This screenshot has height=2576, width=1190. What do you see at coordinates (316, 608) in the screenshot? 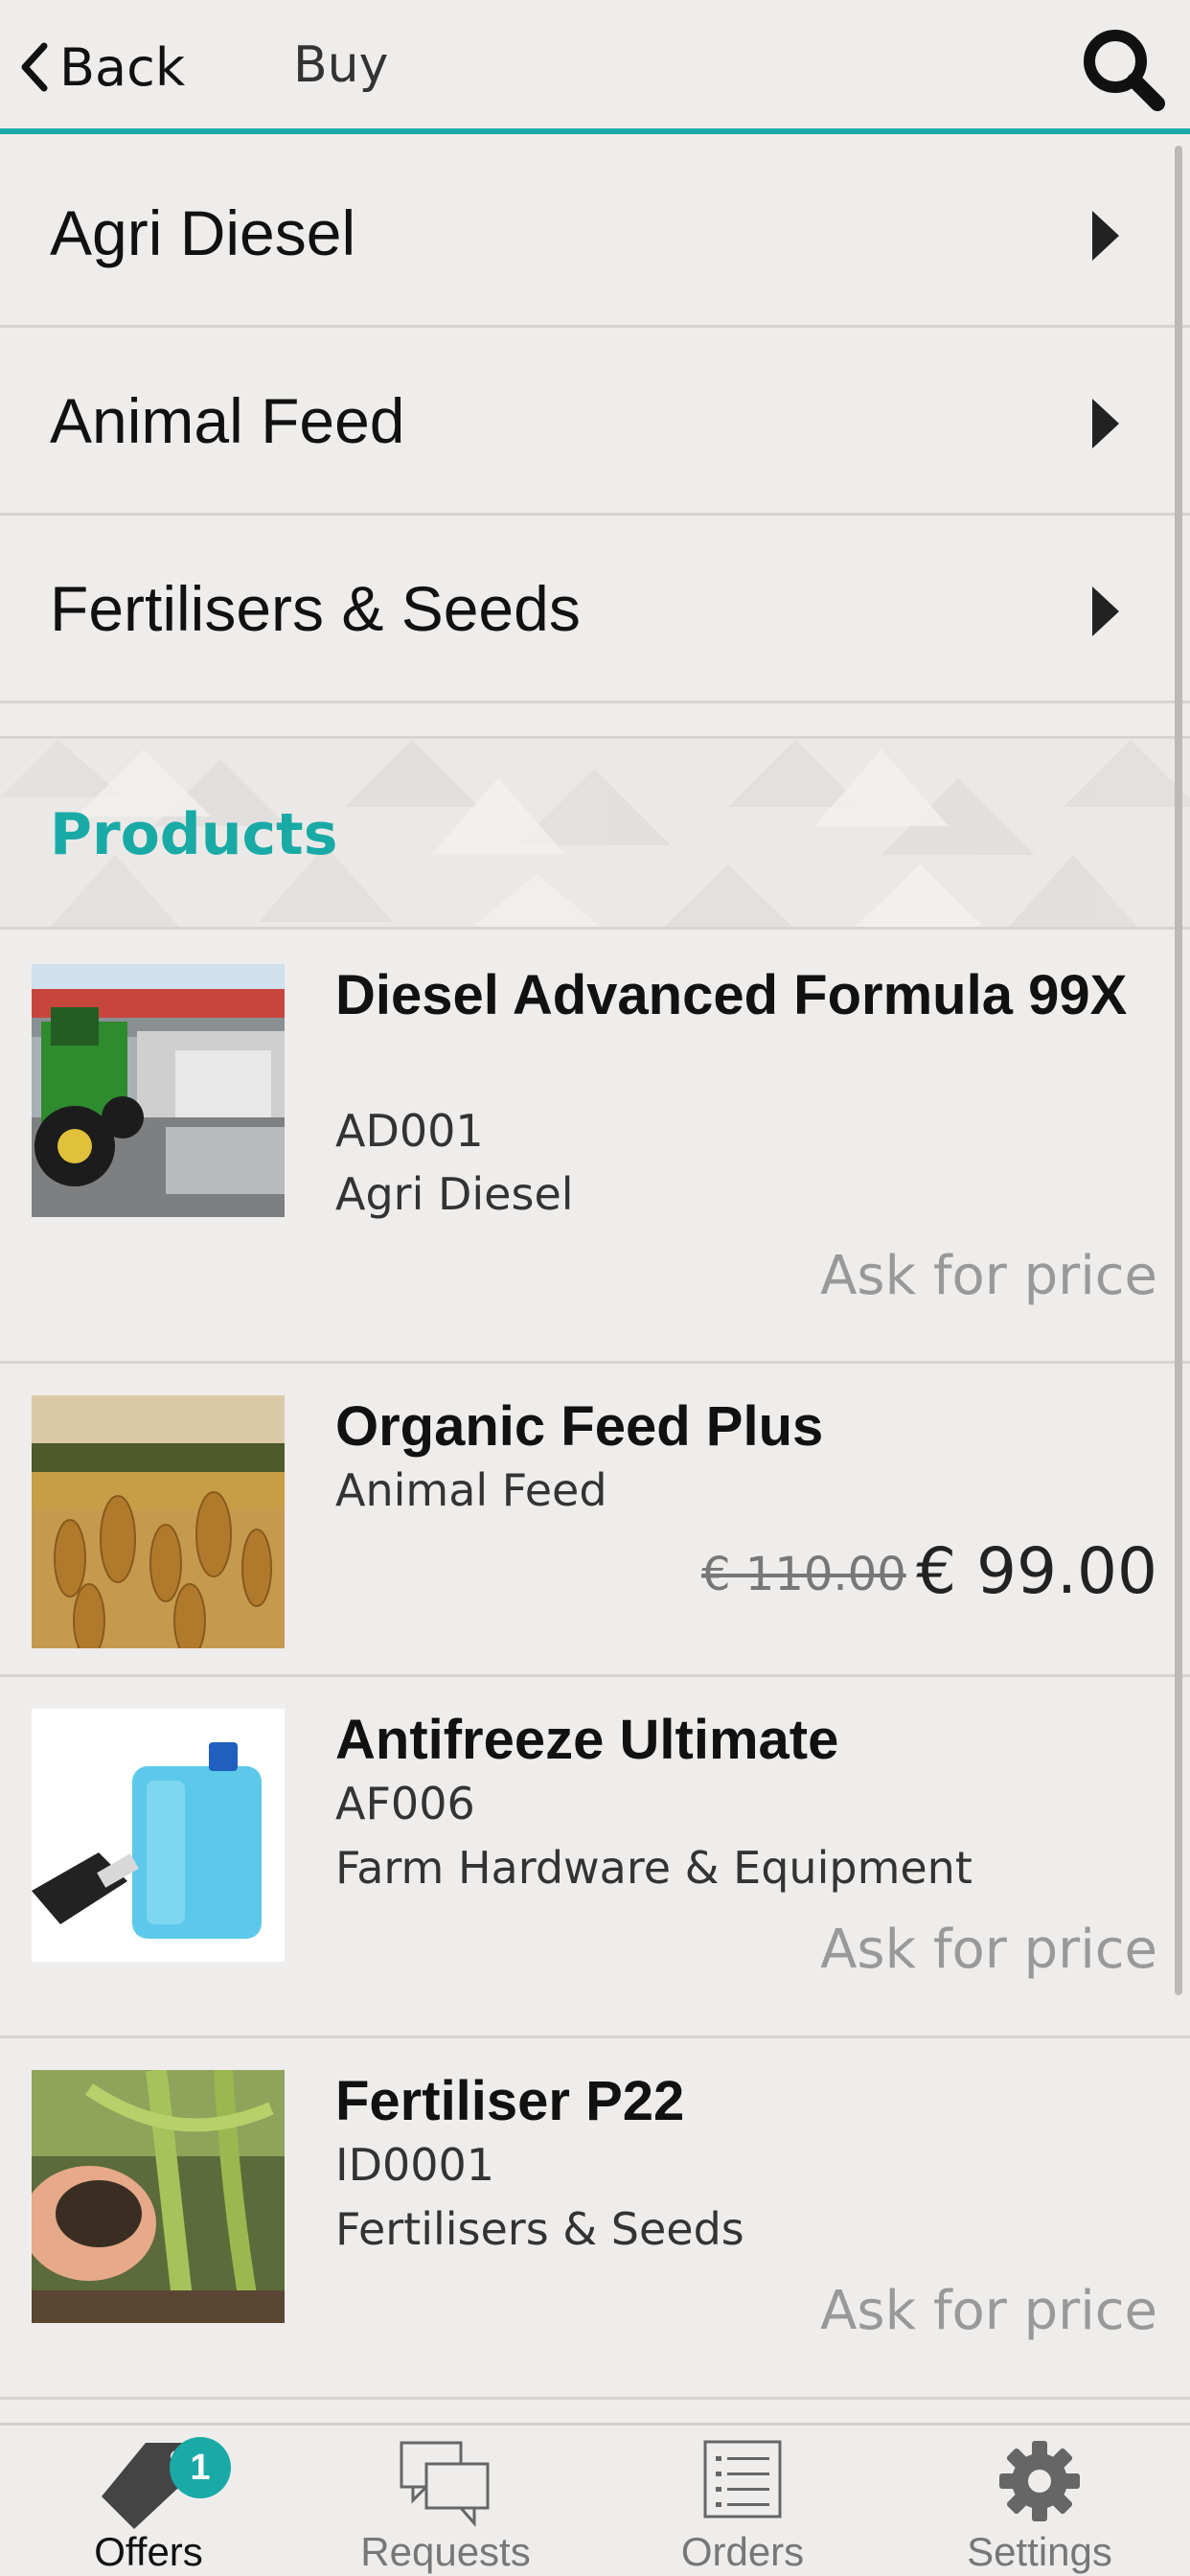
I see `category-label: Fertilisers & Seeds` at bounding box center [316, 608].